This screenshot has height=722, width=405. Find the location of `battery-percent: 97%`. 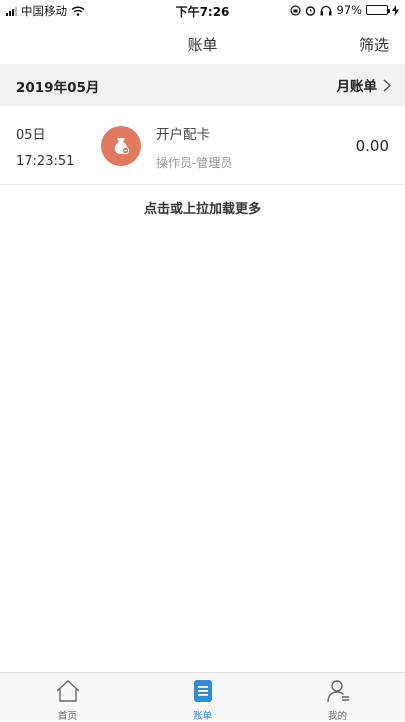

battery-percent: 97% is located at coordinates (349, 10).